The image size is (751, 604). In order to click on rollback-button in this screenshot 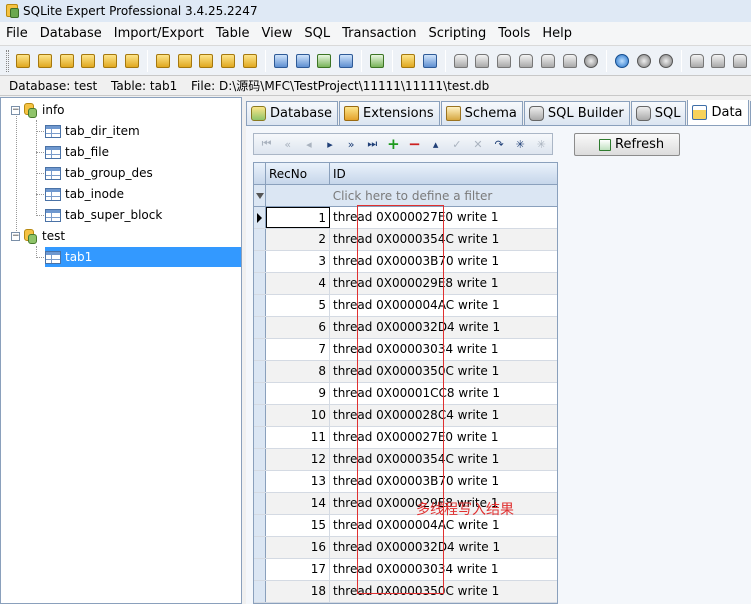, I will do `click(666, 61)`.